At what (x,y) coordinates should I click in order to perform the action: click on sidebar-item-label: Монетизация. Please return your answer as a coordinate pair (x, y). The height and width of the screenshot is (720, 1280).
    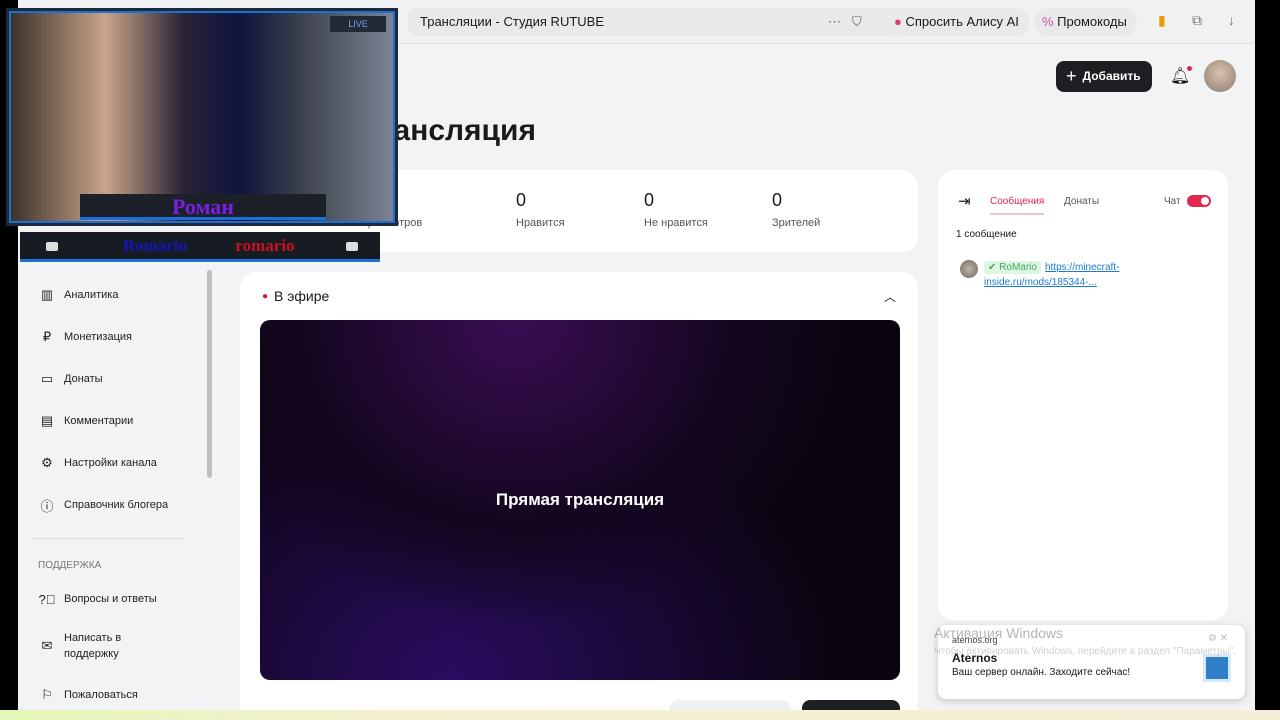
    Looking at the image, I should click on (98, 337).